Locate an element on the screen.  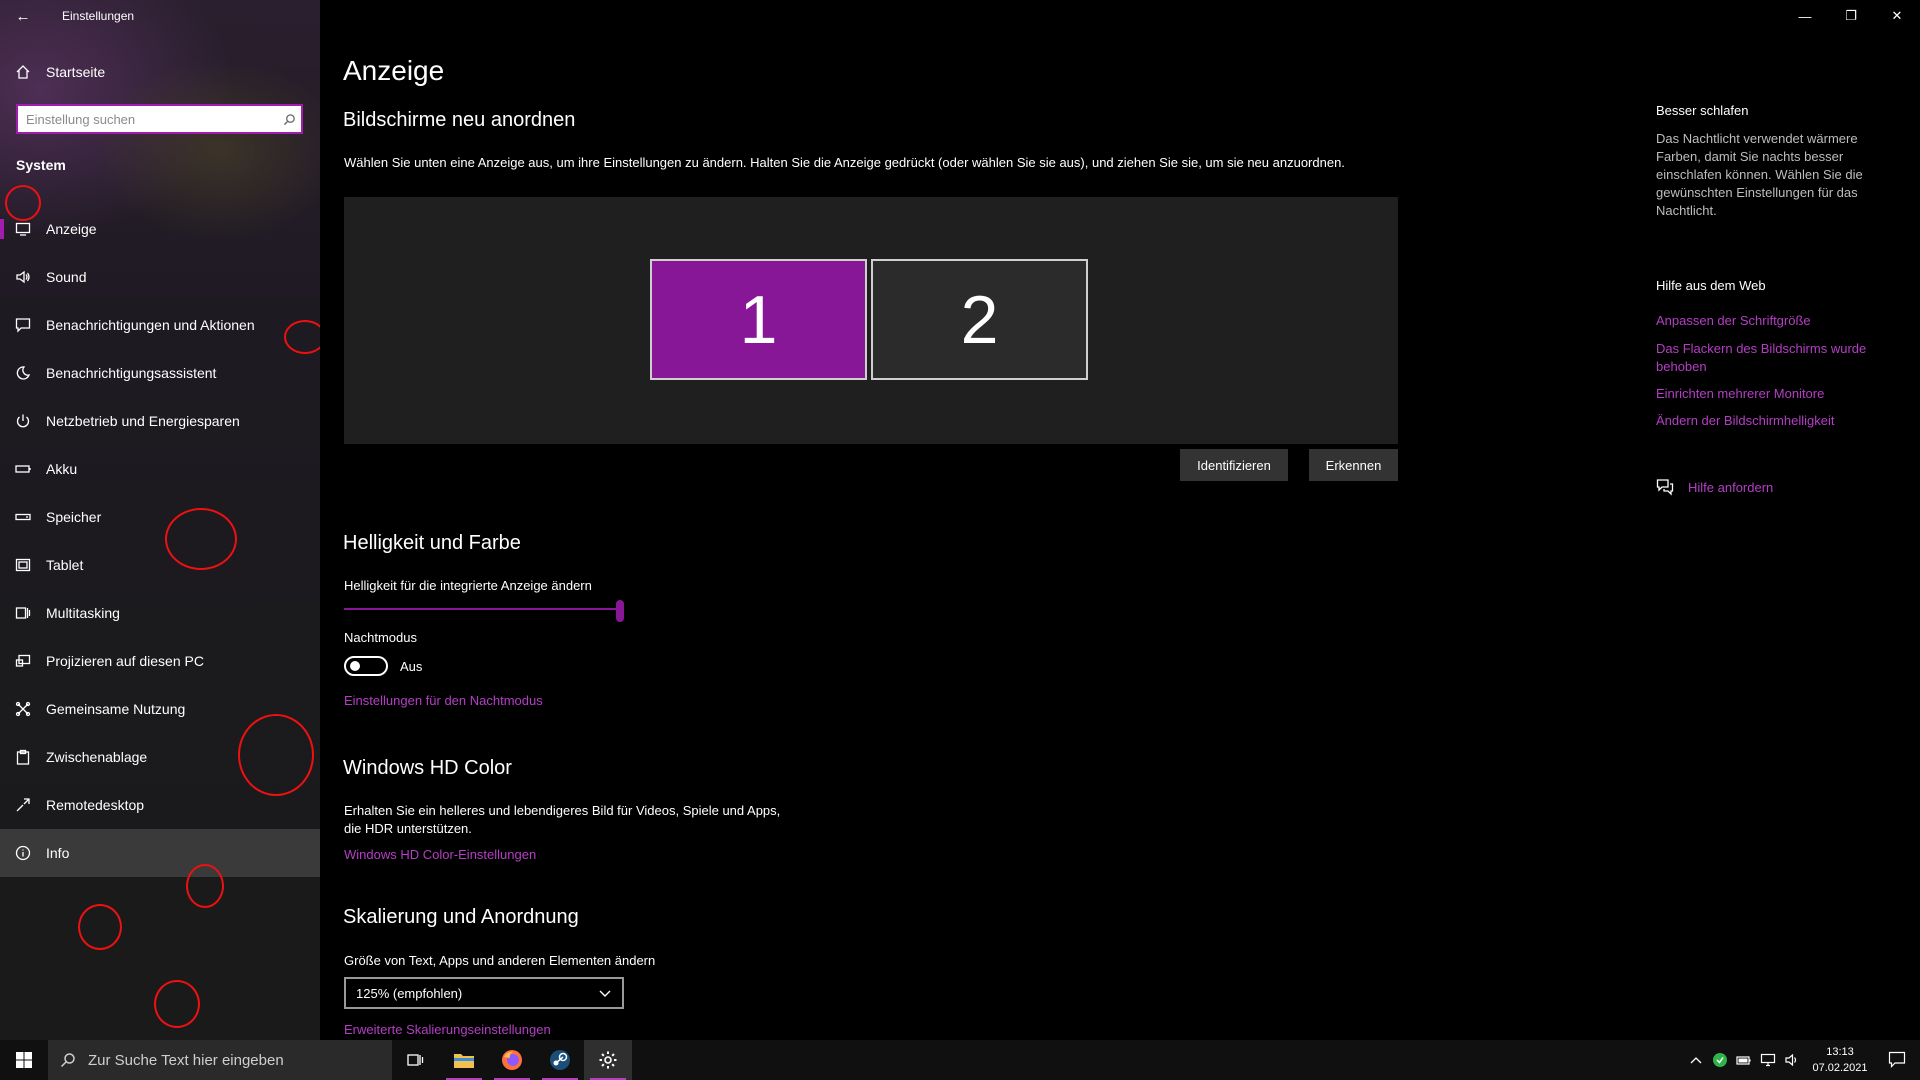
start-button is located at coordinates (24, 1060).